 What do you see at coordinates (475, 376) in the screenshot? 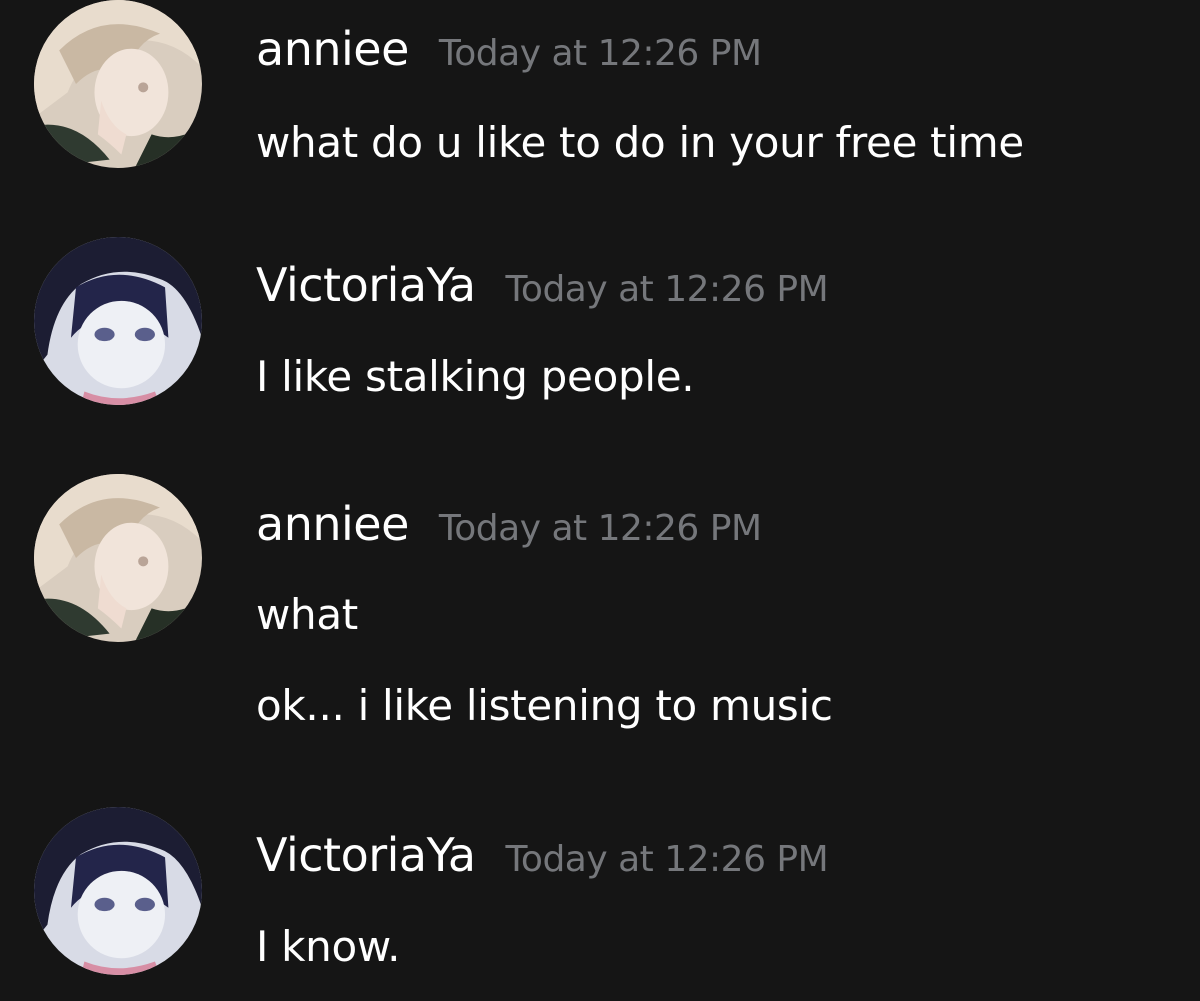
I see `message-text: I like stalking people.` at bounding box center [475, 376].